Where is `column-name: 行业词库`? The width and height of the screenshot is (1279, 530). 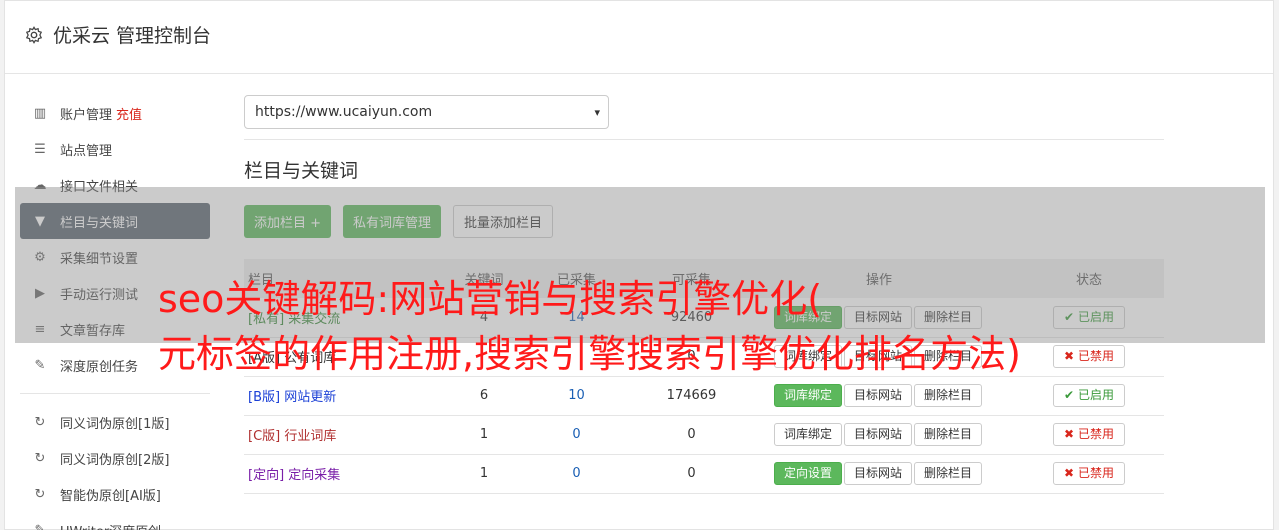 column-name: 行业词库 is located at coordinates (310, 436).